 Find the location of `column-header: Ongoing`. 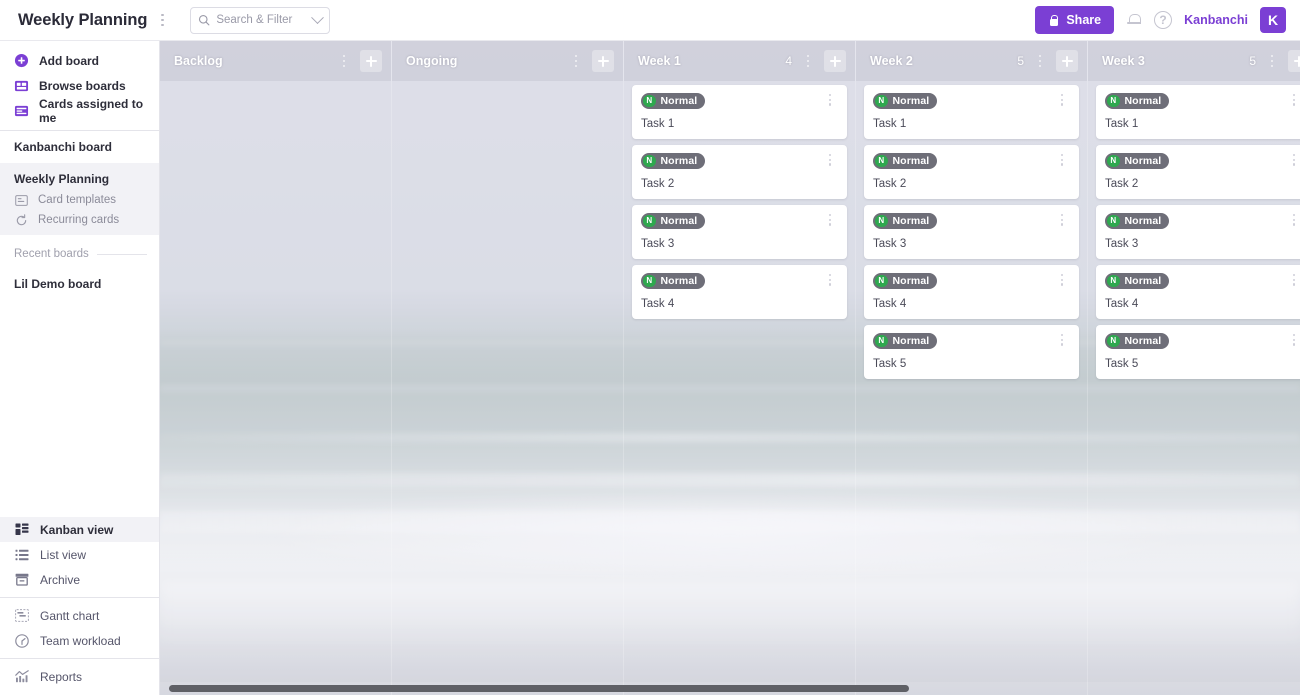

column-header: Ongoing is located at coordinates (507, 61).